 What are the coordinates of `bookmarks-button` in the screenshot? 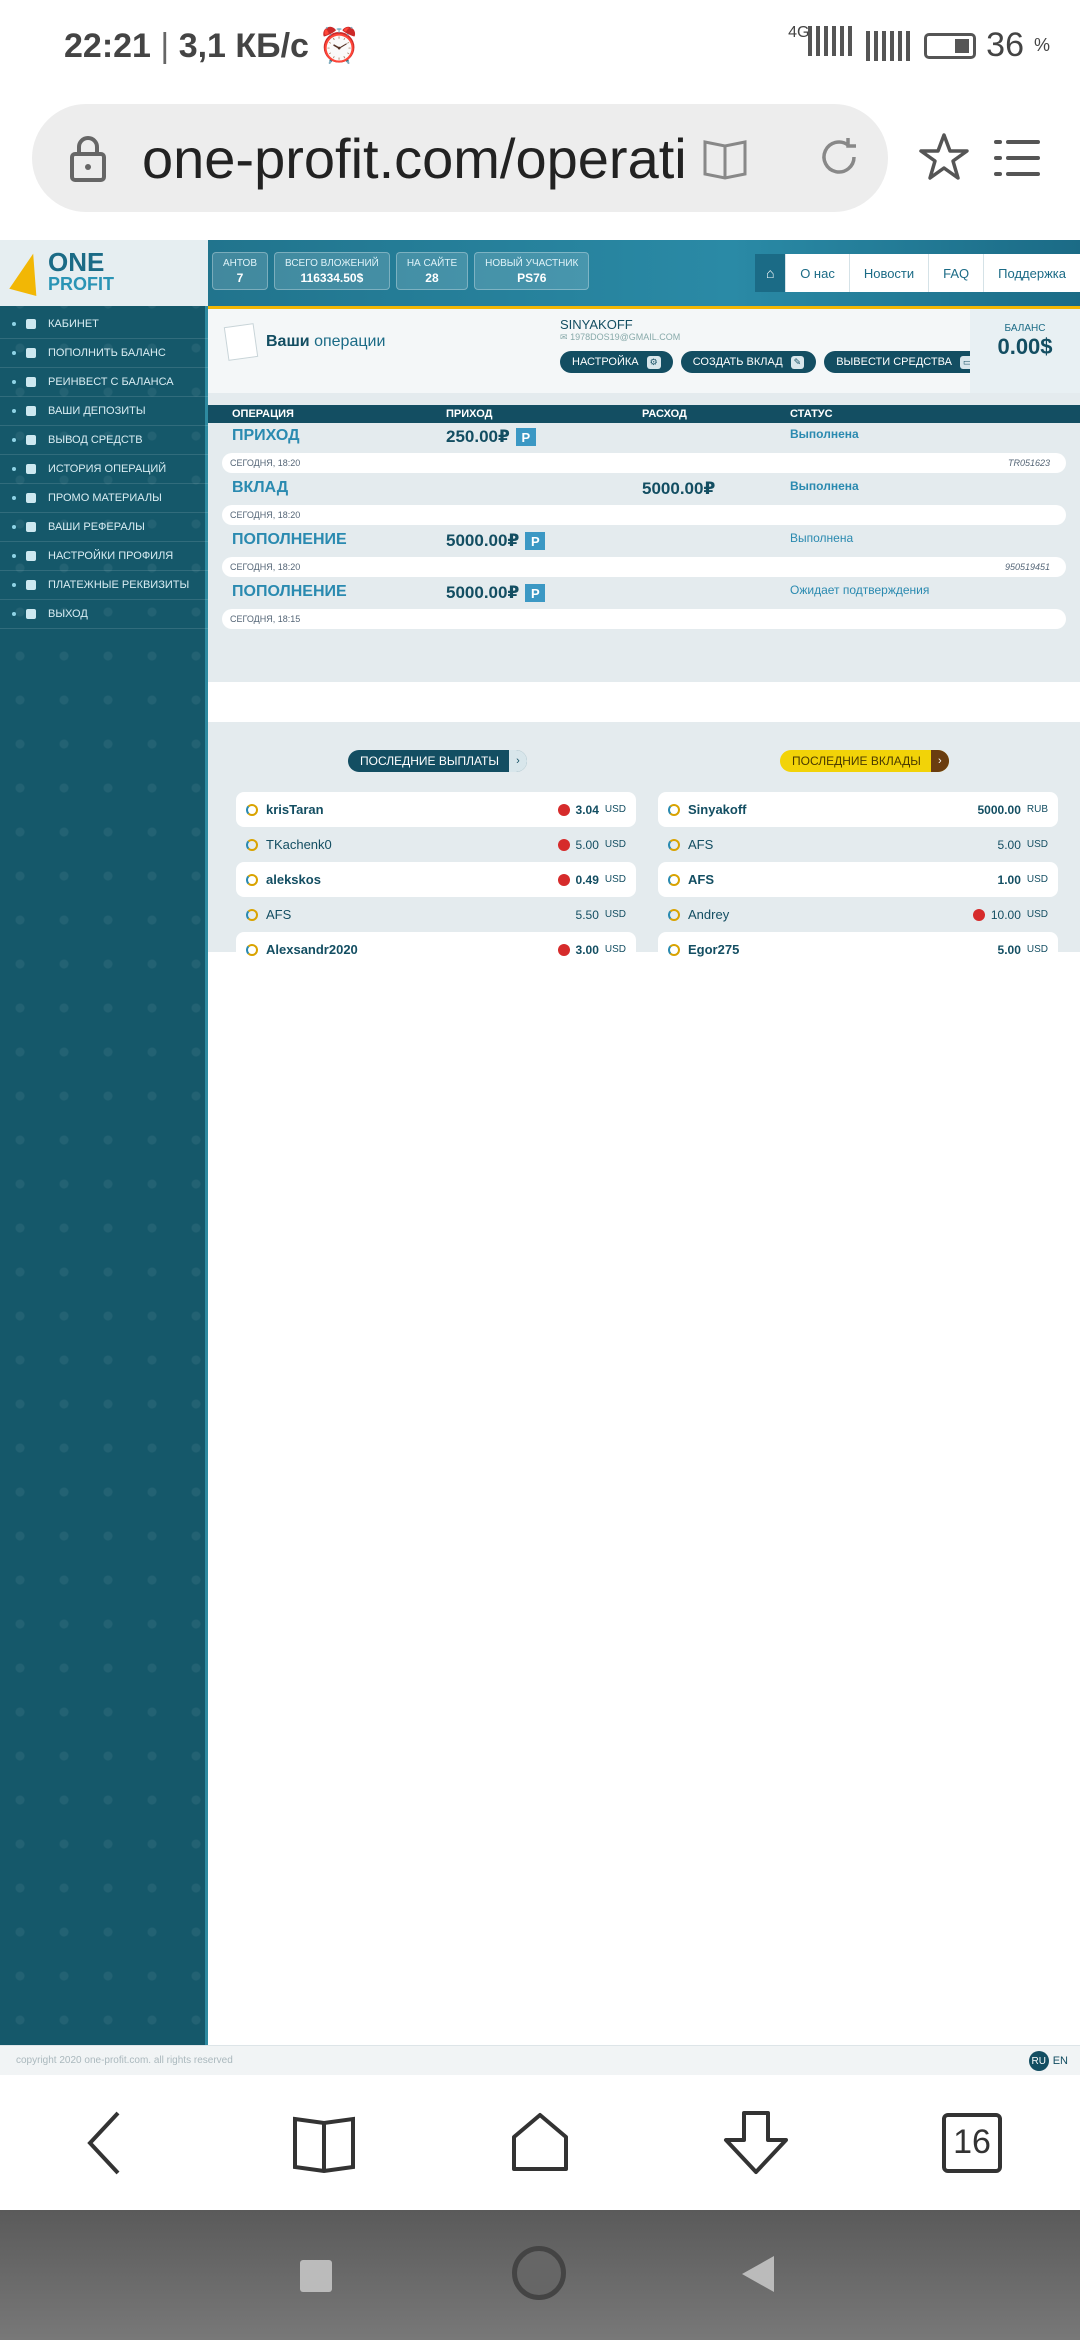 It's located at (324, 2143).